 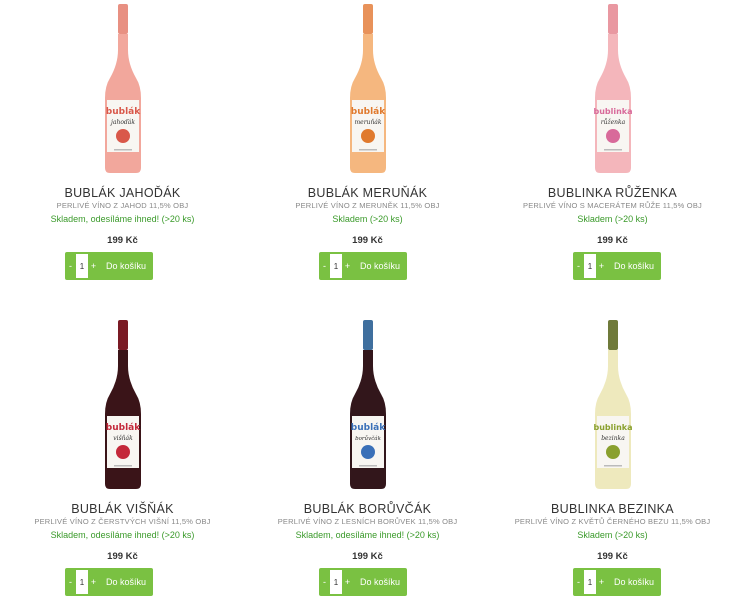 I want to click on product-description: PERLIVÉ VÍNO Z MERUNĚK 11,5% OBJ, so click(x=367, y=205).